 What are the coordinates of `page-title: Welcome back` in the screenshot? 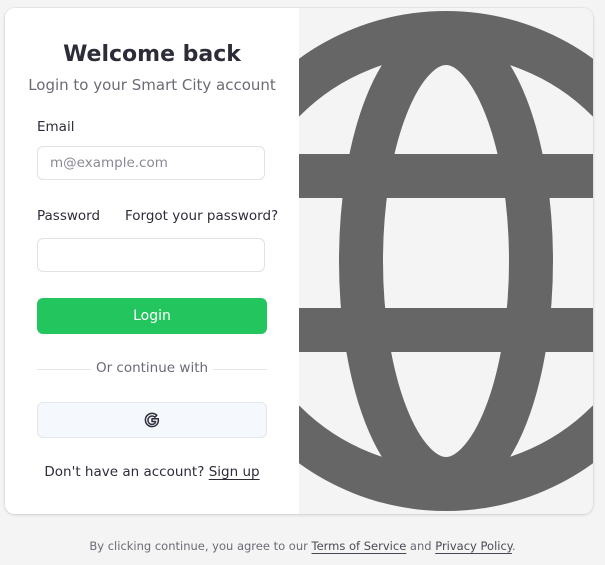 It's located at (152, 54).